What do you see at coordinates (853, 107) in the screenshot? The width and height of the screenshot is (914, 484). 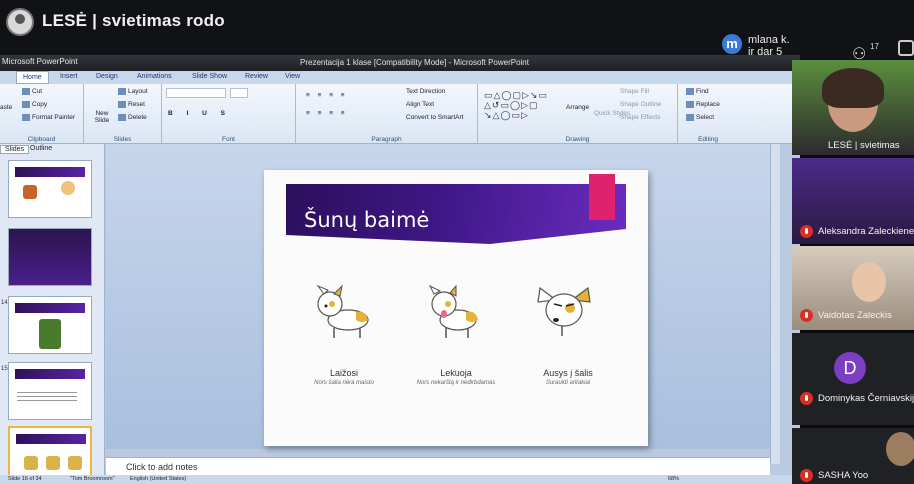 I see `participant-tile: LESĖ | svietimas` at bounding box center [853, 107].